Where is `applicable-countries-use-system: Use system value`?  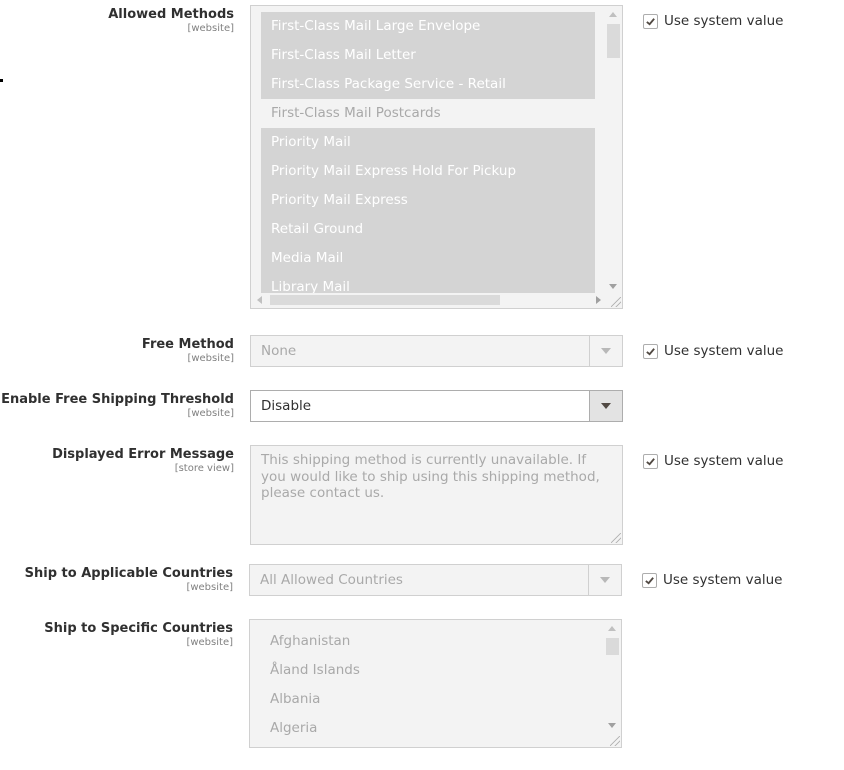
applicable-countries-use-system: Use system value is located at coordinates (712, 580).